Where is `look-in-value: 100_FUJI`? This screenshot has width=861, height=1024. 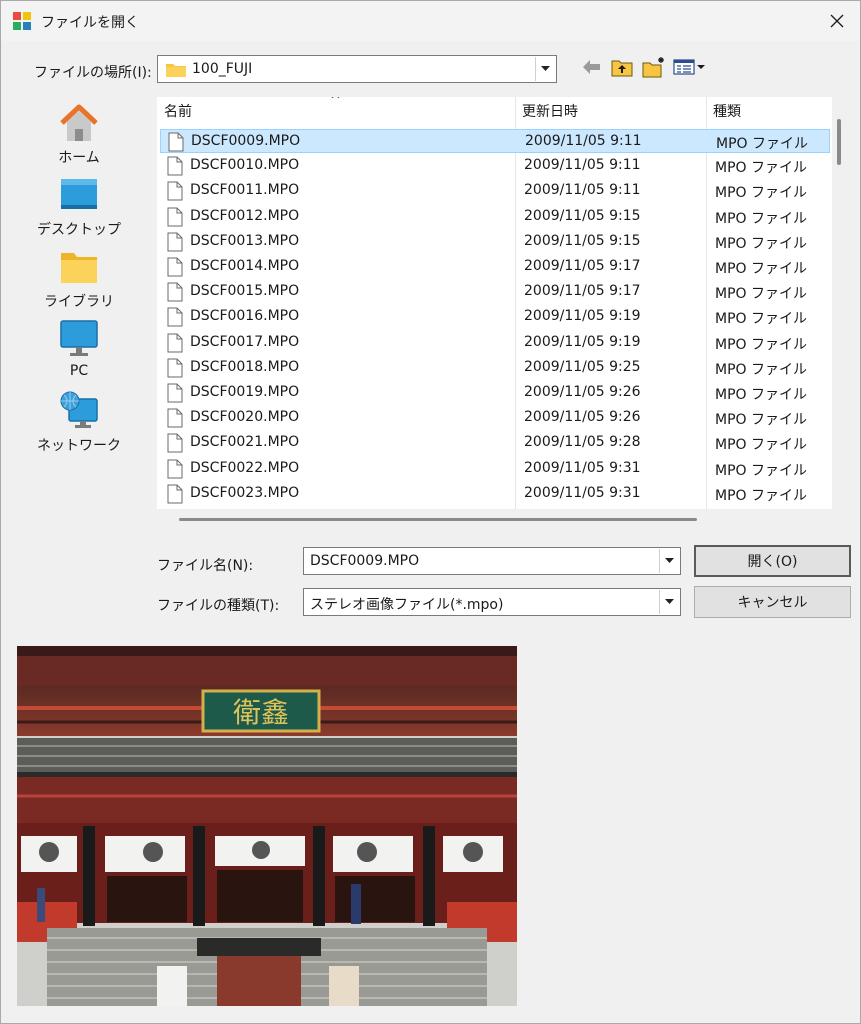
look-in-value: 100_FUJI is located at coordinates (222, 69).